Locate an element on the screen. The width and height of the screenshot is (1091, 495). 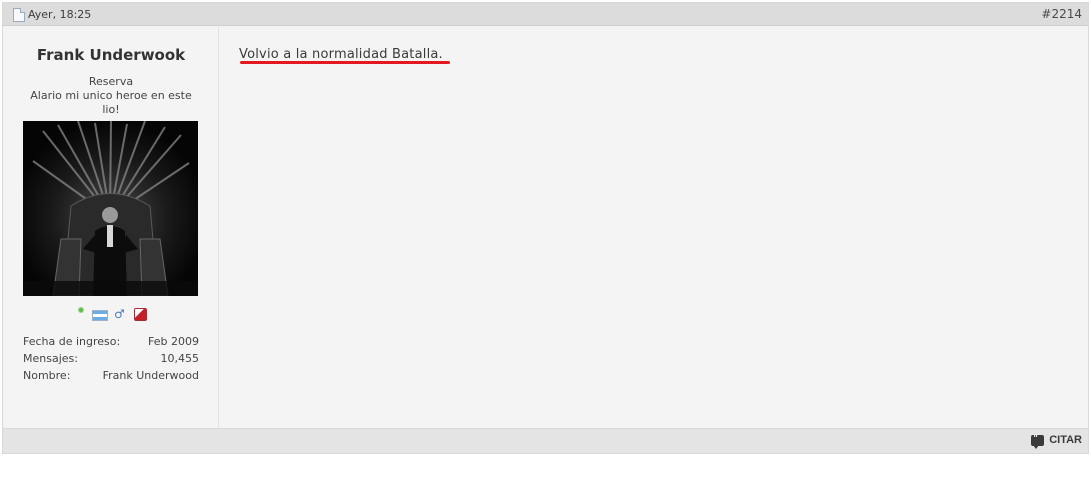
quote-bubble-icon: " is located at coordinates (1038, 441).